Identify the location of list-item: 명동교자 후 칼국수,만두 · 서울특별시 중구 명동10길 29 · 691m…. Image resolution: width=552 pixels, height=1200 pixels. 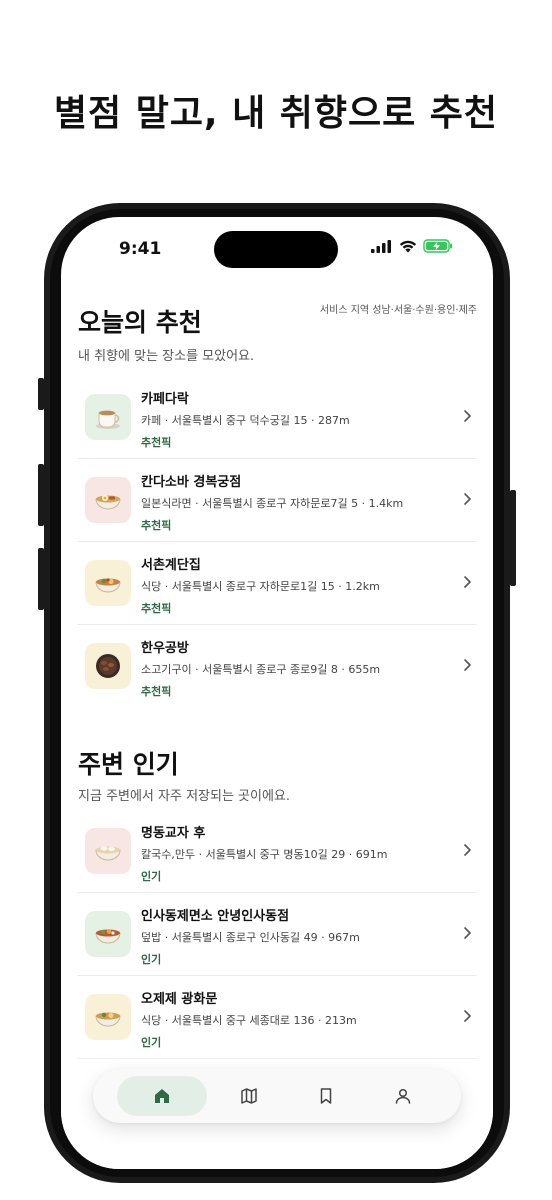
(277, 851).